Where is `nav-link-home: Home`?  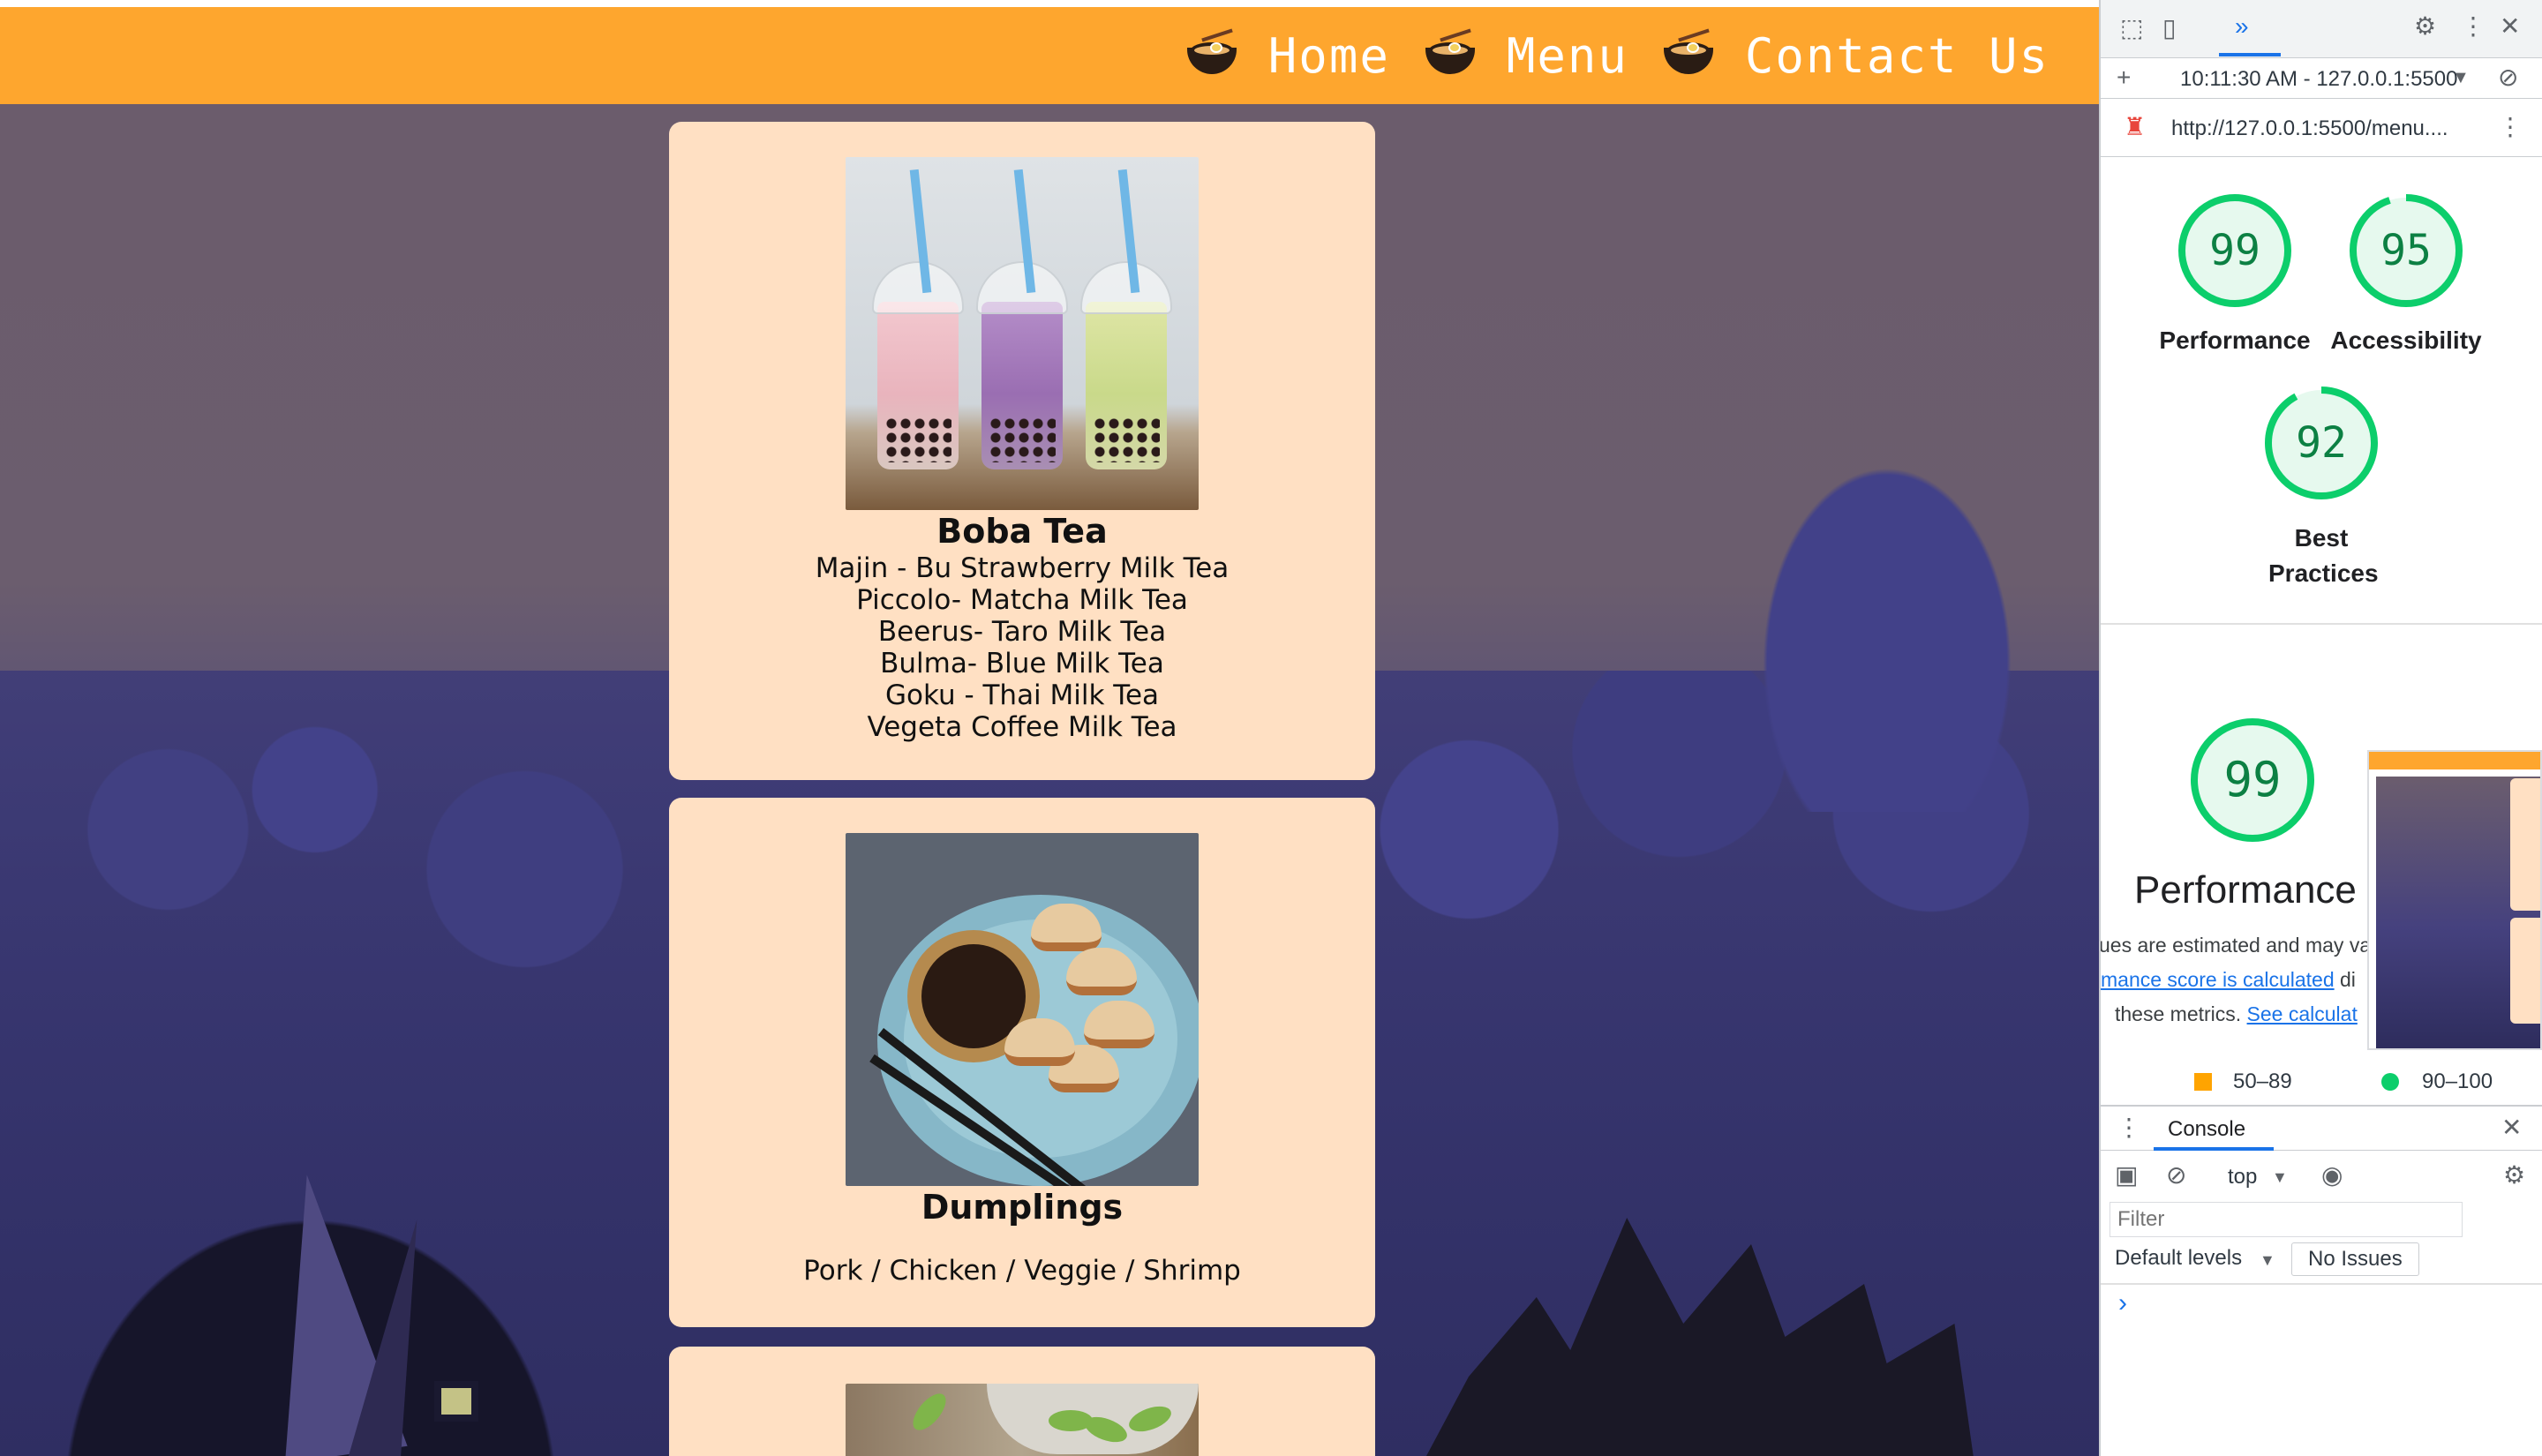 nav-link-home: Home is located at coordinates (1329, 56).